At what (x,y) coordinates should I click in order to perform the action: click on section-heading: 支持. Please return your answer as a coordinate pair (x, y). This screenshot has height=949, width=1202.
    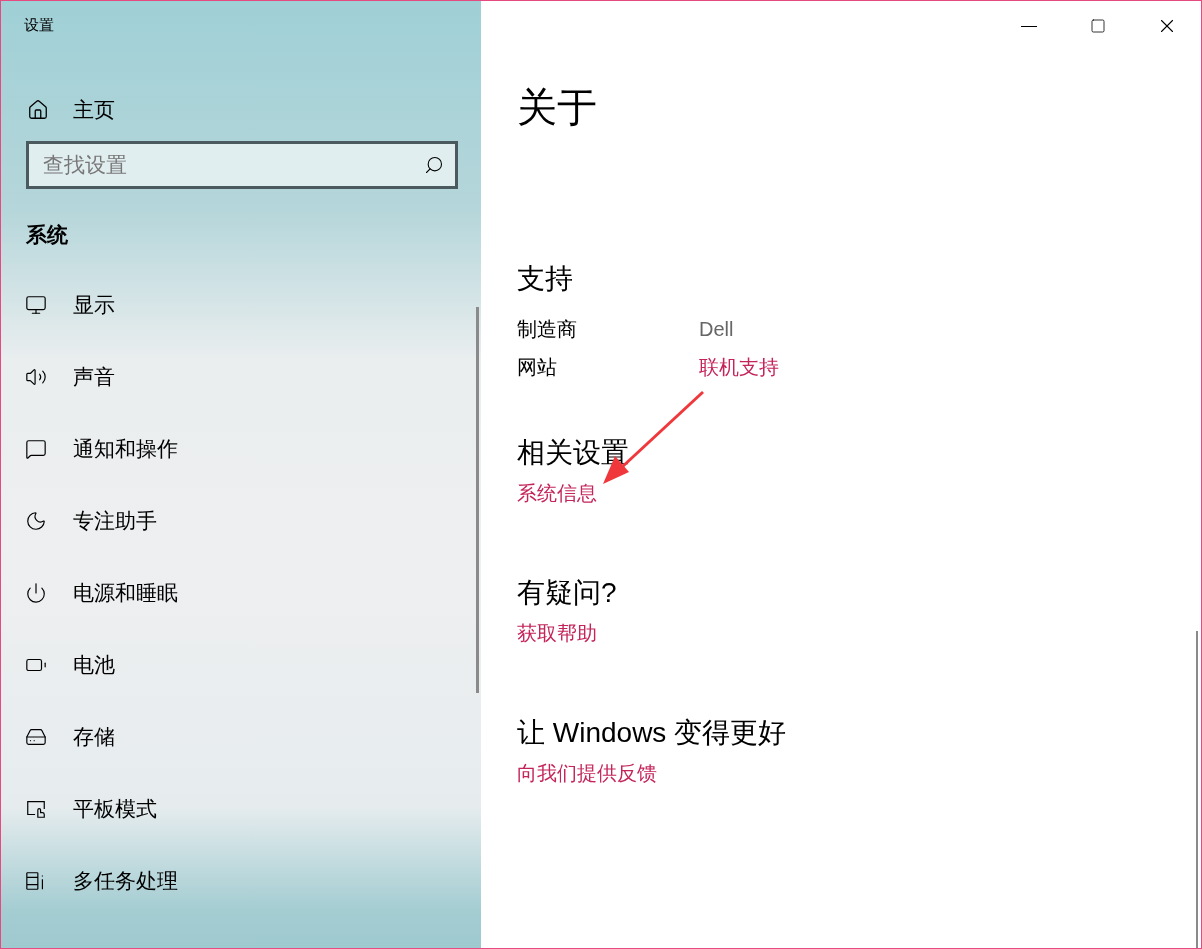
    Looking at the image, I should click on (545, 279).